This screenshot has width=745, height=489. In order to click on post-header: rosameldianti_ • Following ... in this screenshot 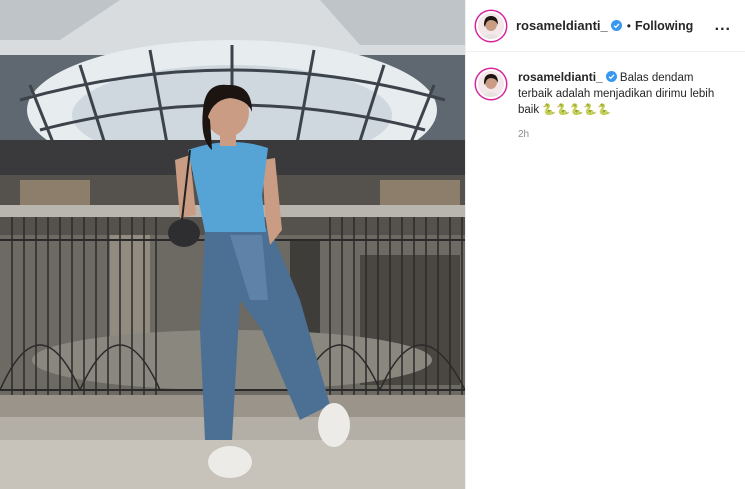, I will do `click(605, 26)`.